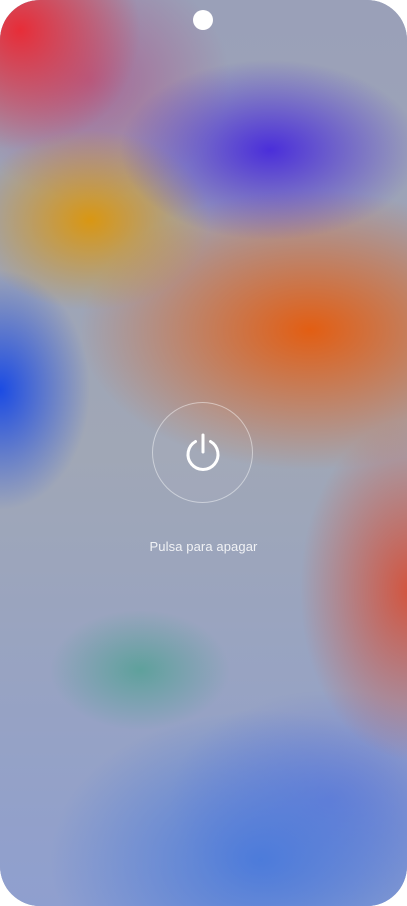 This screenshot has height=906, width=407. I want to click on power-icon, so click(202, 452).